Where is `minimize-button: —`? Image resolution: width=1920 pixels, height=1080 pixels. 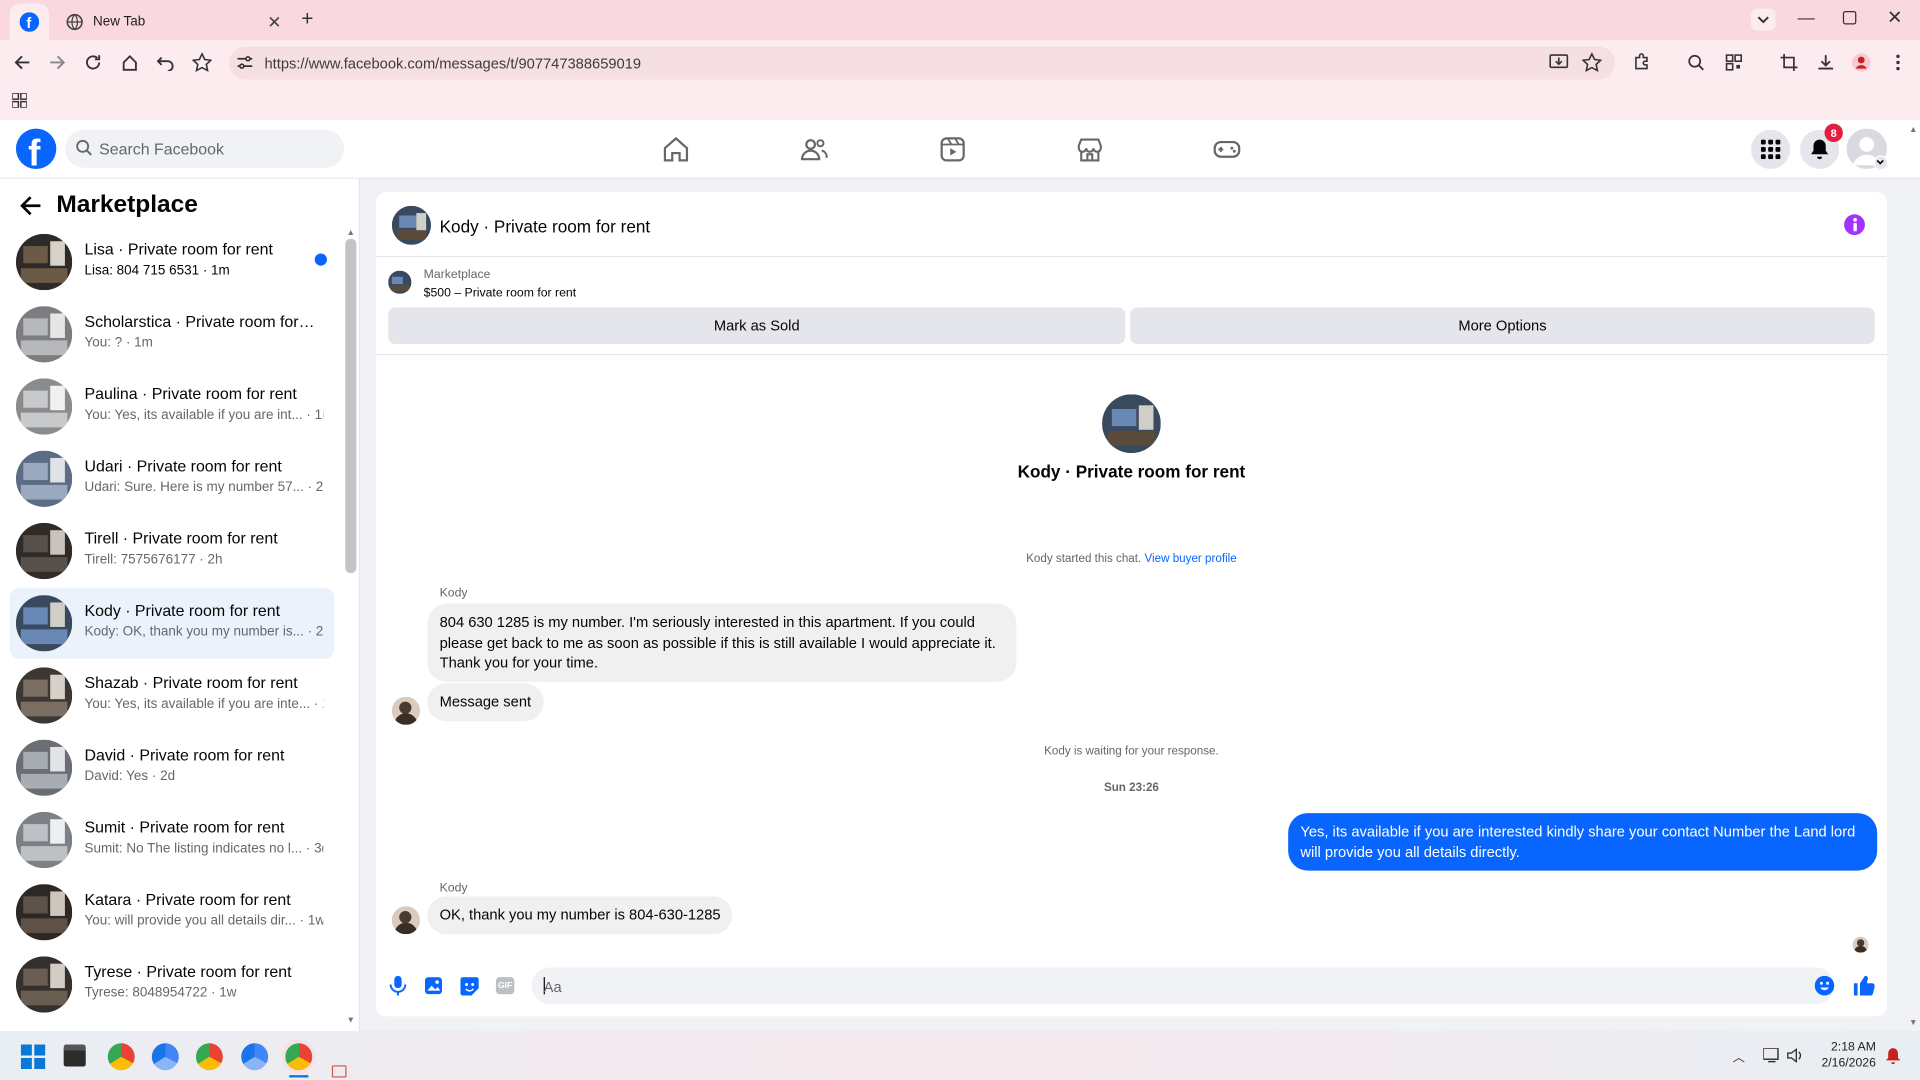 minimize-button: — is located at coordinates (1806, 17).